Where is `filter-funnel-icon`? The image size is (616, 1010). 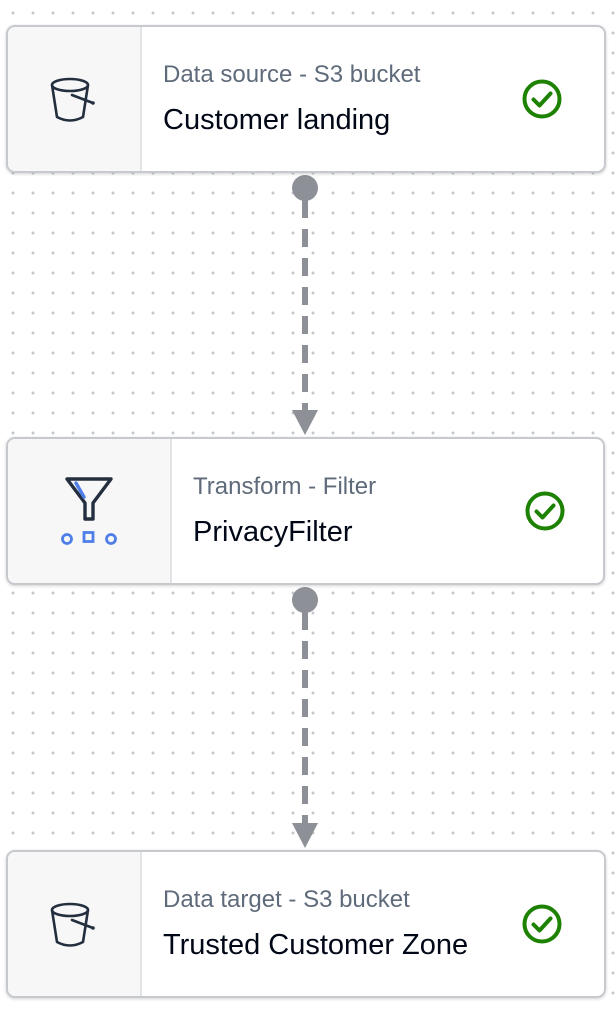
filter-funnel-icon is located at coordinates (89, 511).